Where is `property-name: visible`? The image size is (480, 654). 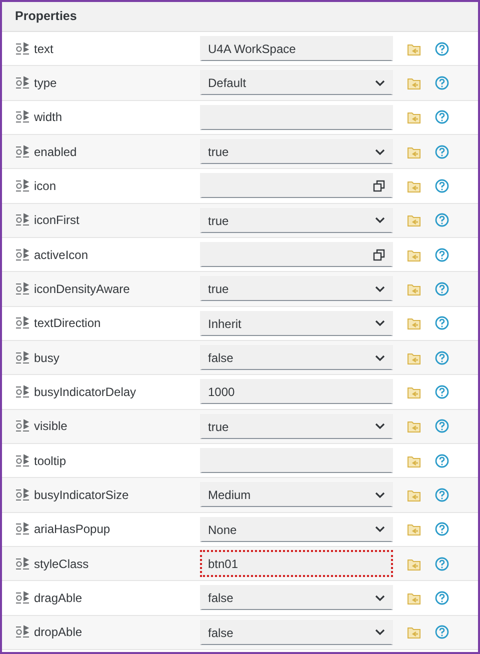
property-name: visible is located at coordinates (51, 427).